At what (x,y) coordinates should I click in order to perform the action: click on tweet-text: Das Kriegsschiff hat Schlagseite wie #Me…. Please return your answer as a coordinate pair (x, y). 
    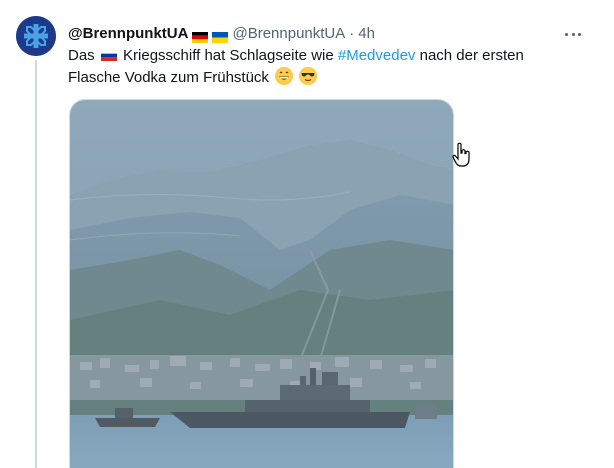
    Looking at the image, I should click on (318, 67).